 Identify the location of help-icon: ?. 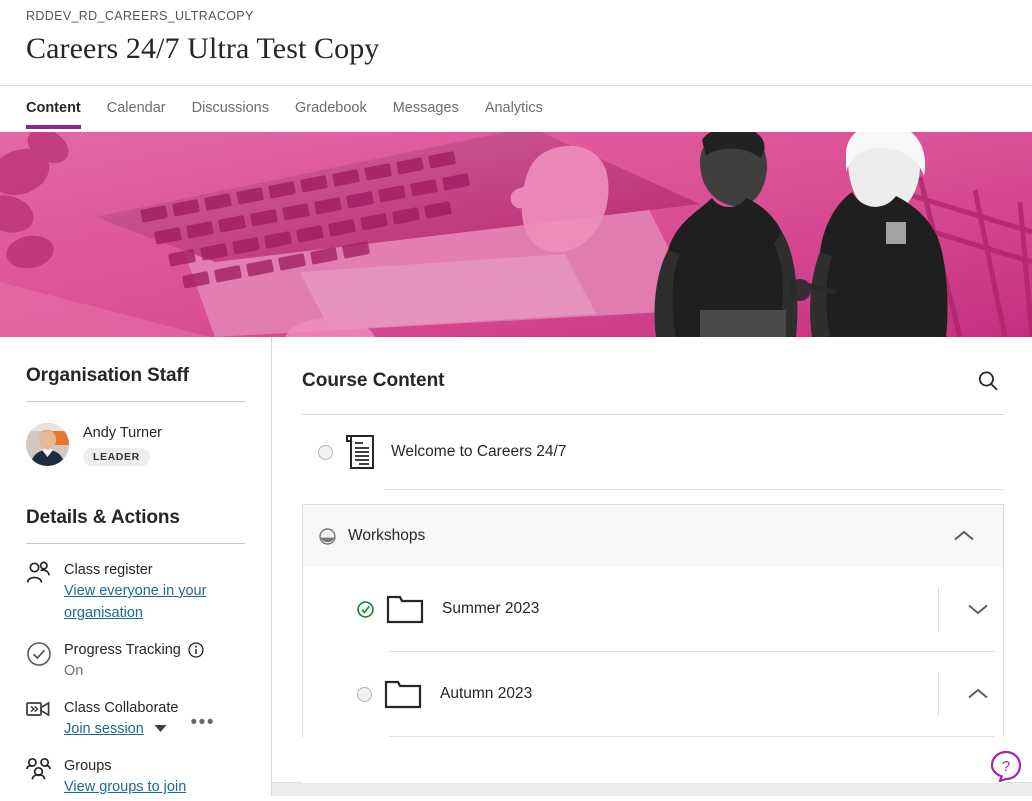
(1006, 766).